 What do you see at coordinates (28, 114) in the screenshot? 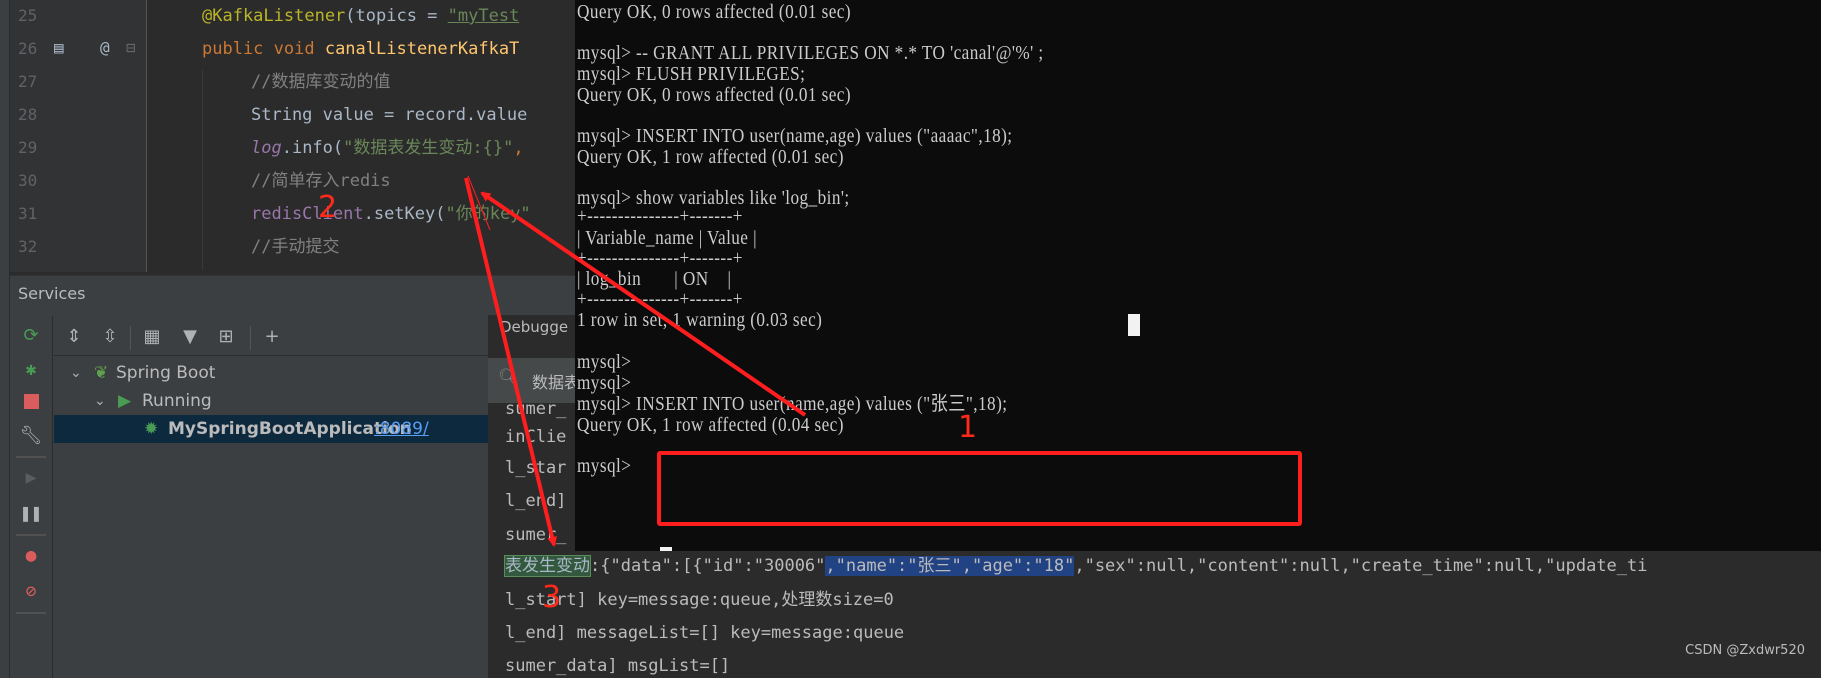
I see `line-number: 28` at bounding box center [28, 114].